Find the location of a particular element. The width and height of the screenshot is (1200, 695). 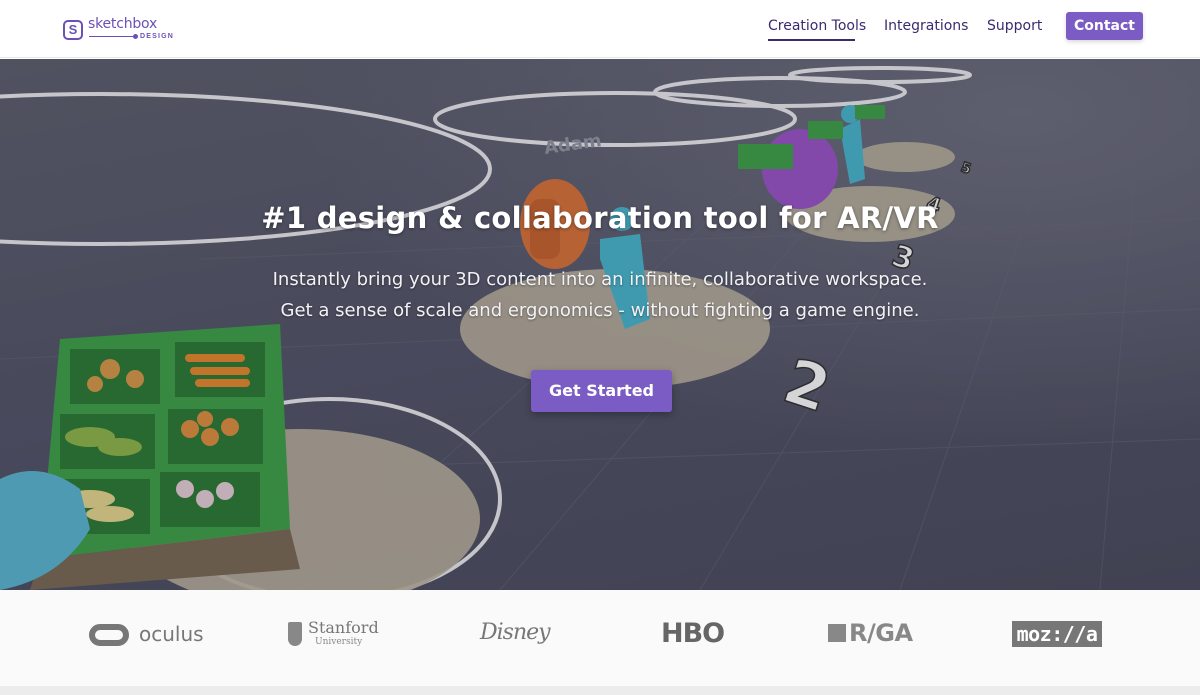

footer-edge is located at coordinates (600, 690).